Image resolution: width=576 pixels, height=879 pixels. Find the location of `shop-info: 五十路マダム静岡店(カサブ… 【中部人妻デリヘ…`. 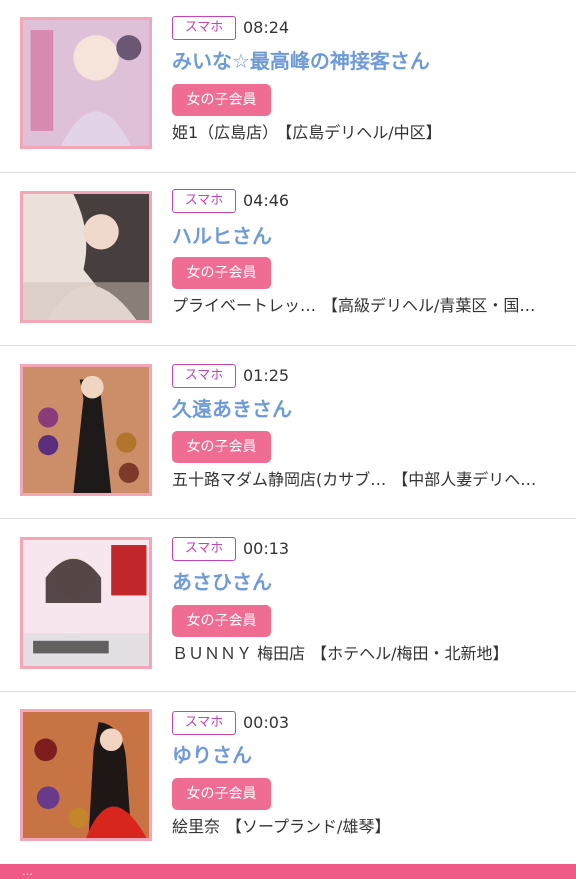

shop-info: 五十路マダム静岡店(カサブ… 【中部人妻デリヘ… is located at coordinates (364, 480).